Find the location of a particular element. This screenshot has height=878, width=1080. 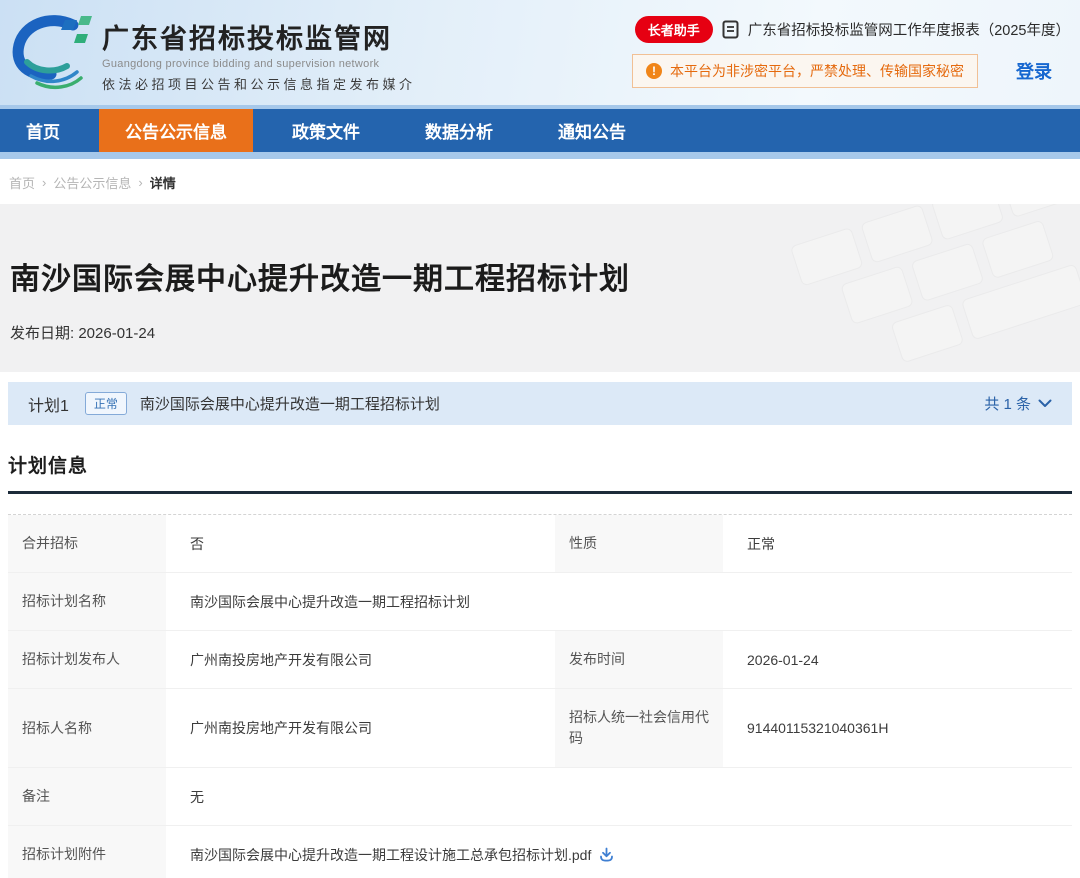

plan-count-toggle: 共 1 条 is located at coordinates (1018, 403).